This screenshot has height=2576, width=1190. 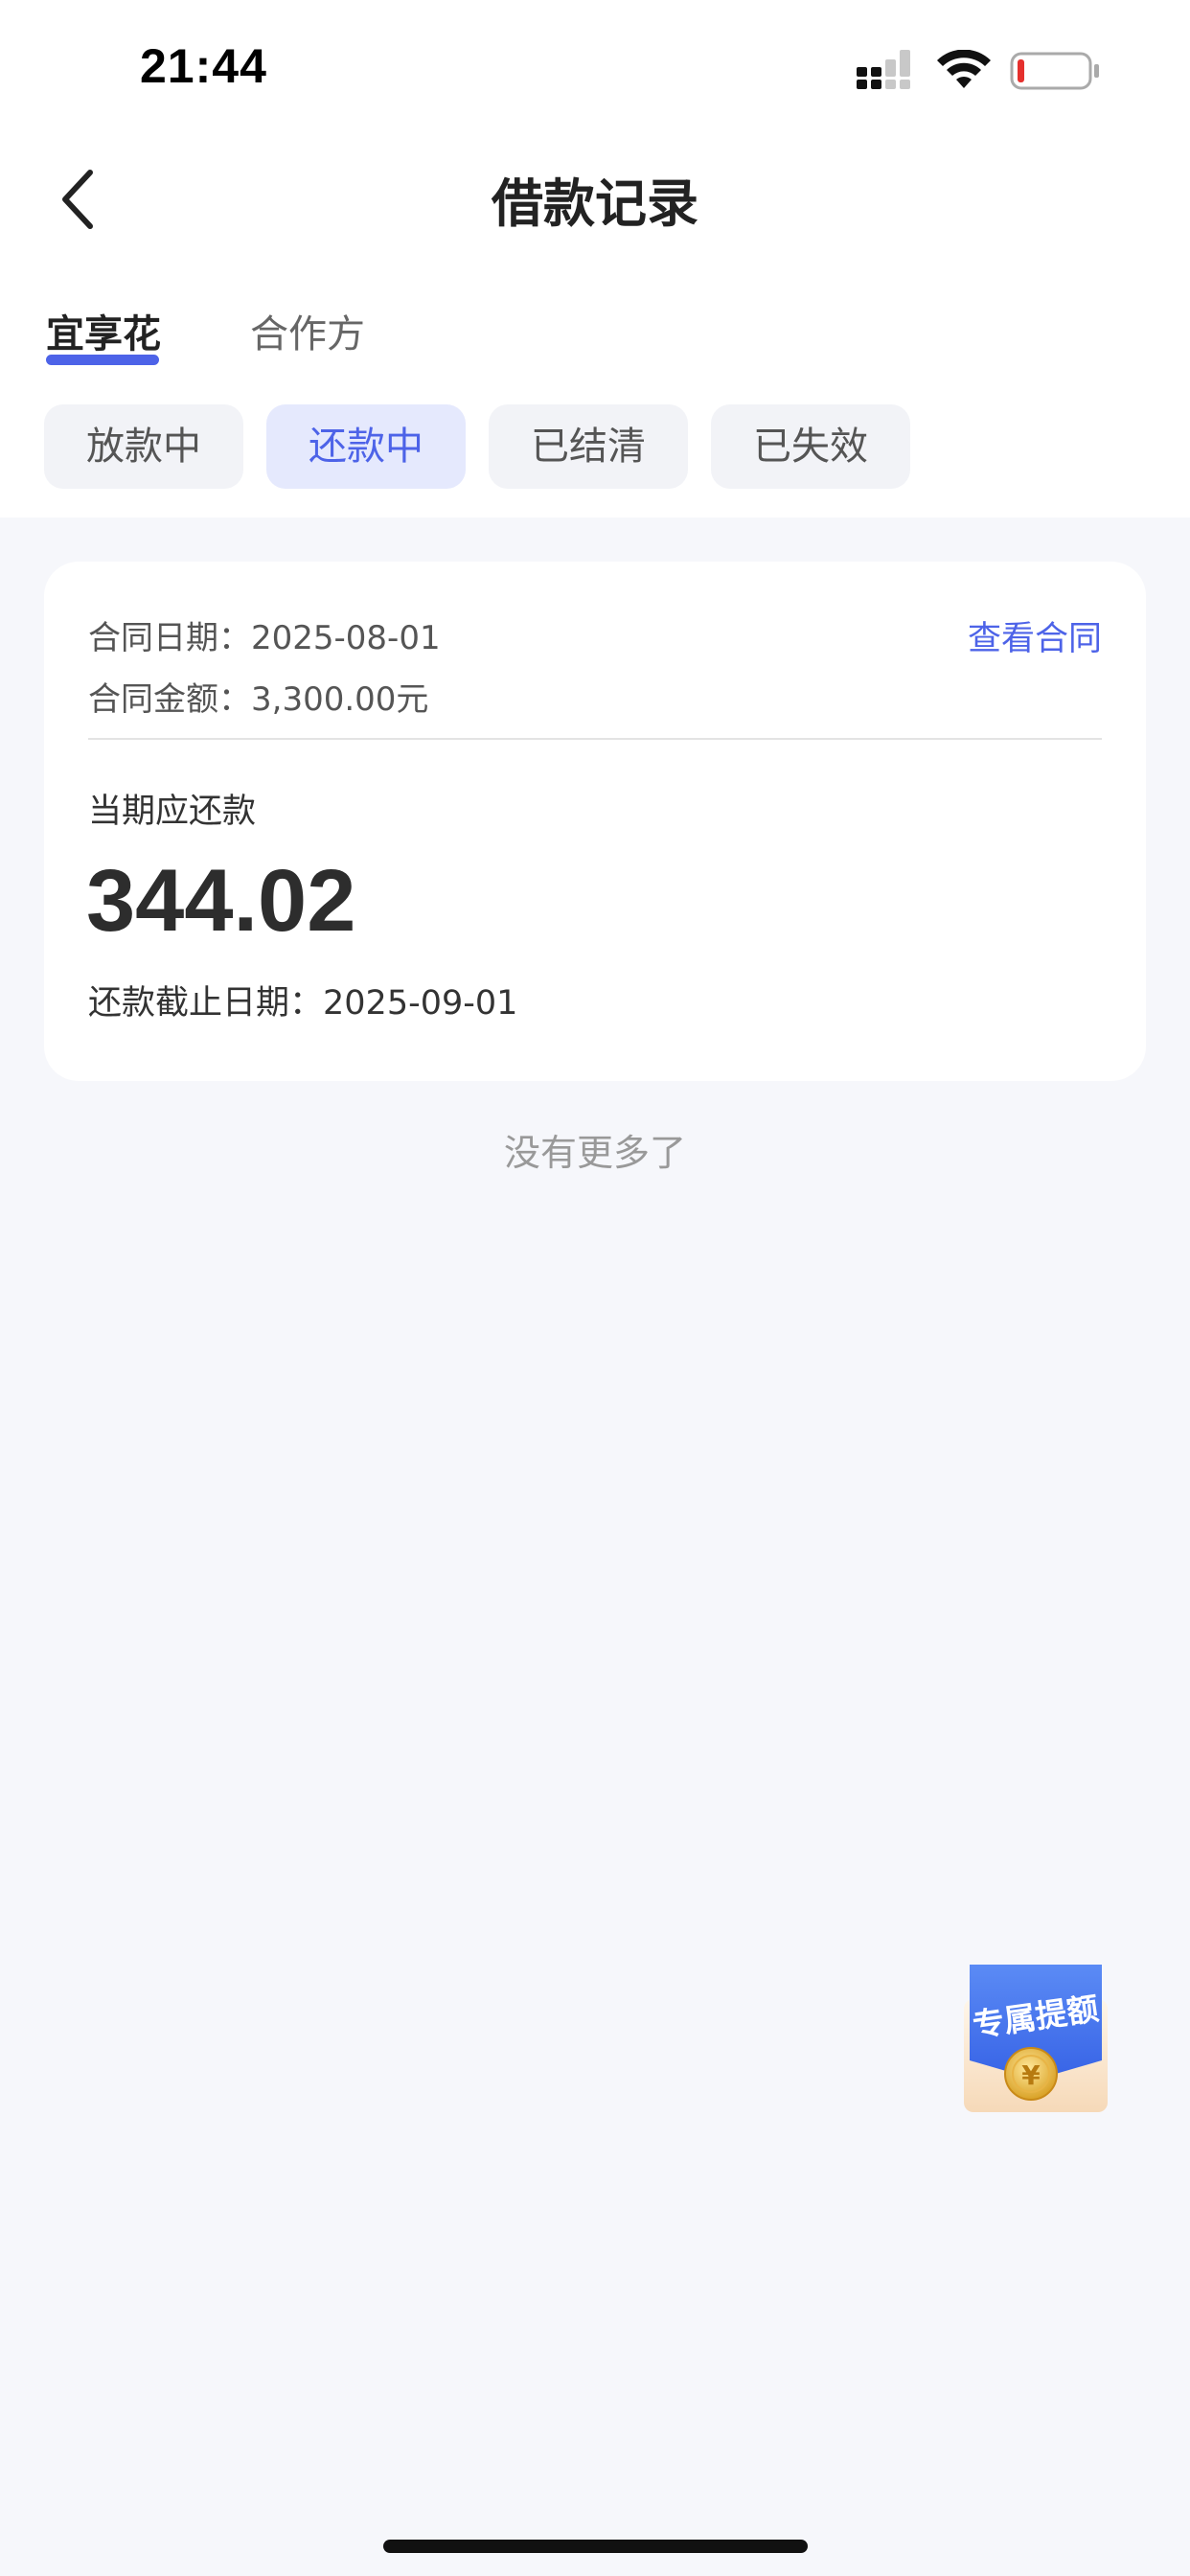 What do you see at coordinates (1036, 2038) in the screenshot?
I see `credit-boost-badge: 专属提额 ¥` at bounding box center [1036, 2038].